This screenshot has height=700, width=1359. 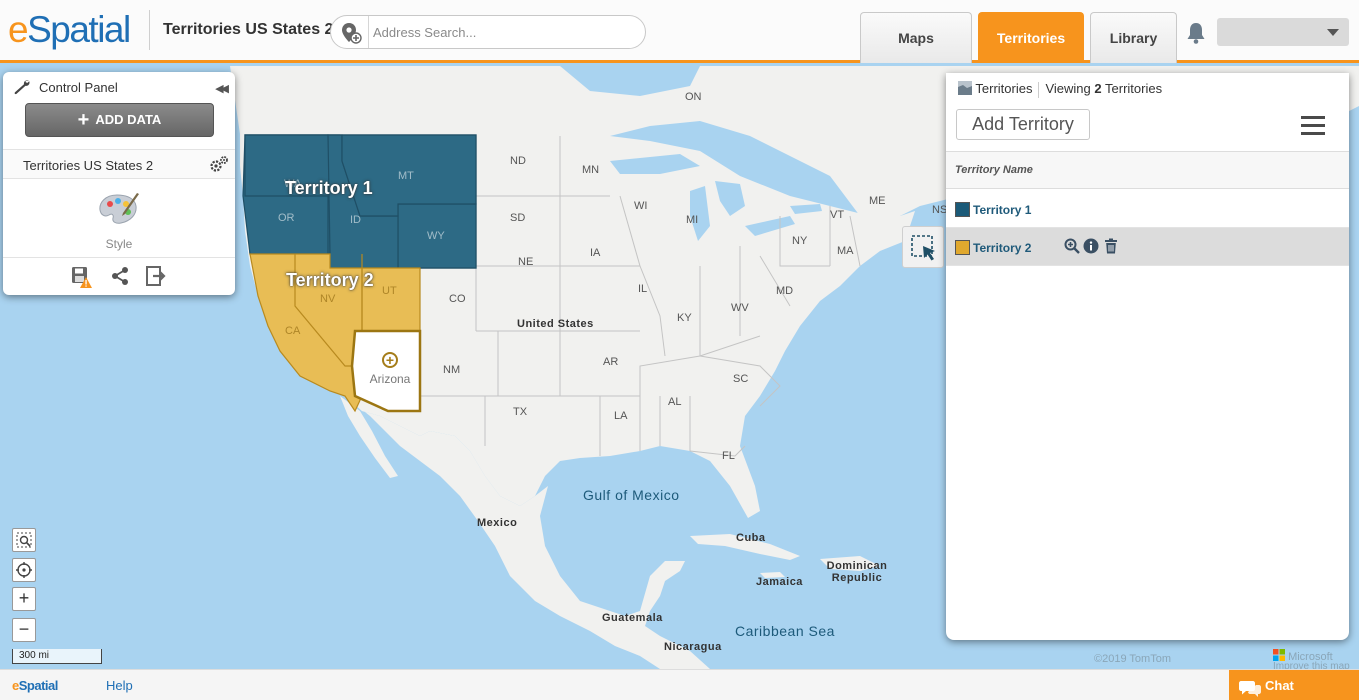 I want to click on territory-name: Territory 2, so click(x=1002, y=248).